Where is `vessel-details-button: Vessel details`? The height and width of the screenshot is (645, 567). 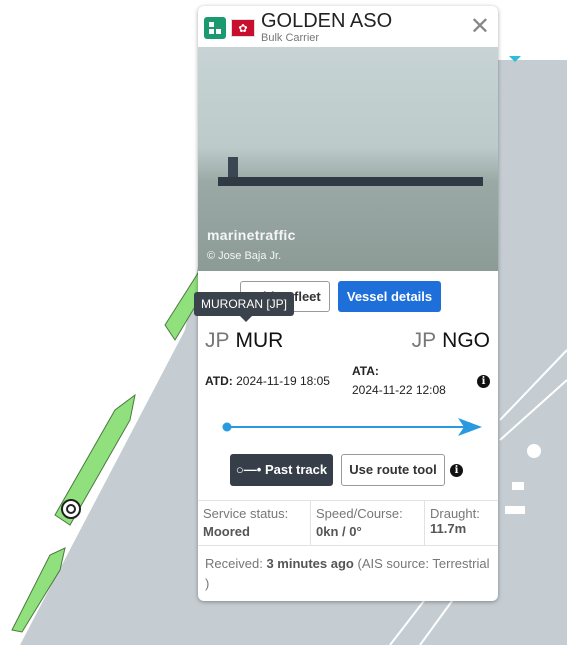 vessel-details-button: Vessel details is located at coordinates (389, 296).